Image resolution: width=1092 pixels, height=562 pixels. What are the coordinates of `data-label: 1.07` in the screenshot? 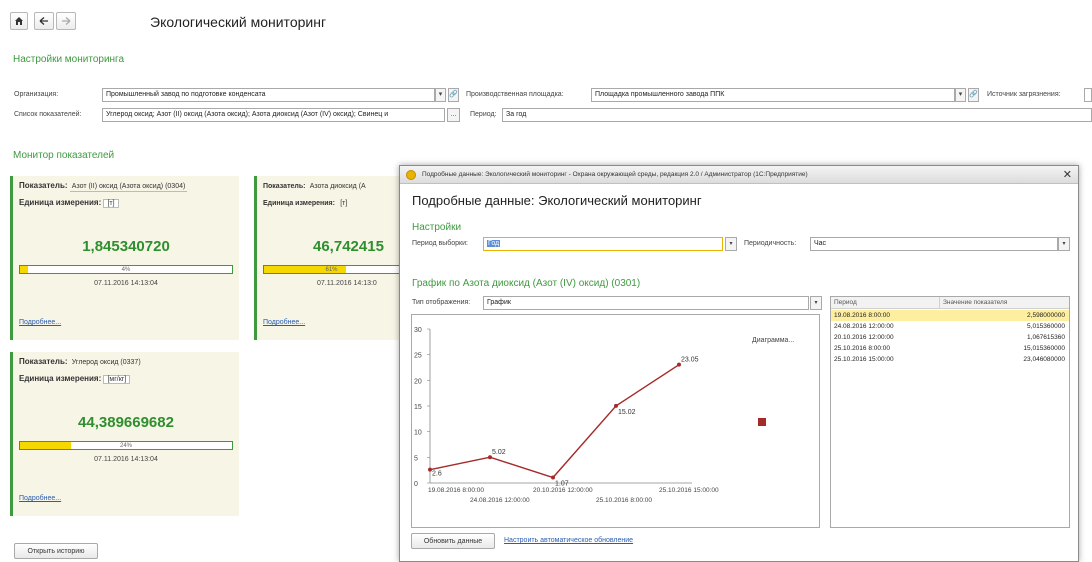 It's located at (562, 484).